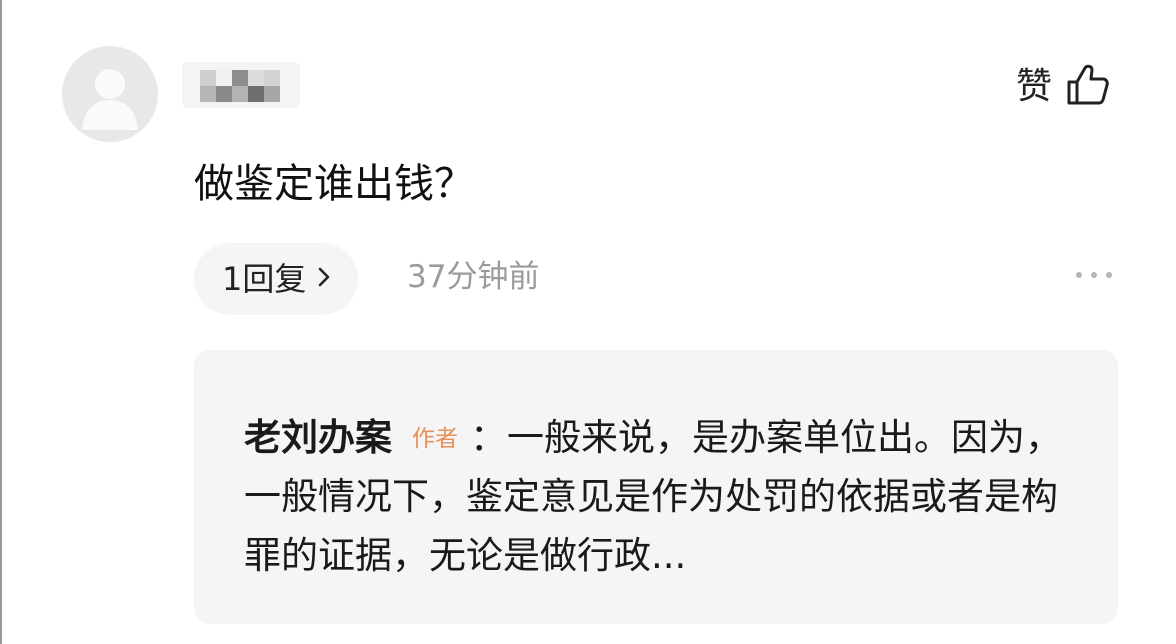 This screenshot has width=1176, height=644. Describe the element at coordinates (324, 279) in the screenshot. I see `chevron-right-icon` at that location.